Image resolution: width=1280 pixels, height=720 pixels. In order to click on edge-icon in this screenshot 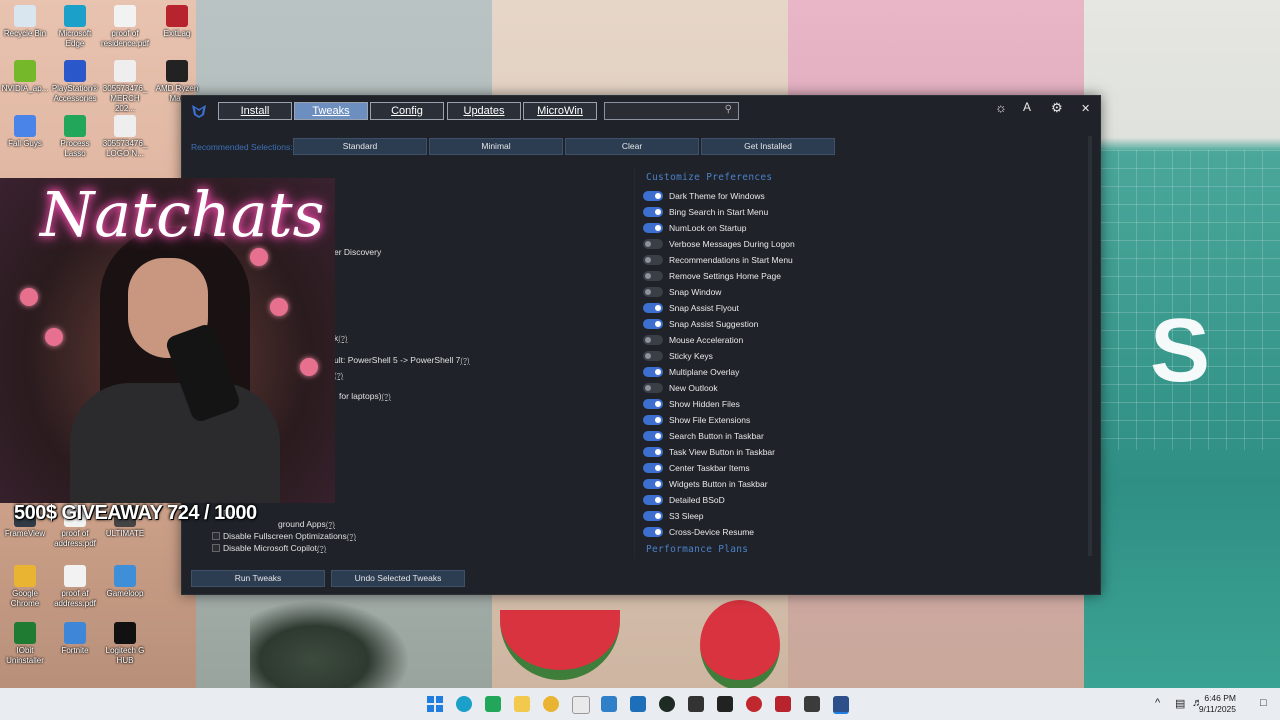, I will do `click(464, 704)`.